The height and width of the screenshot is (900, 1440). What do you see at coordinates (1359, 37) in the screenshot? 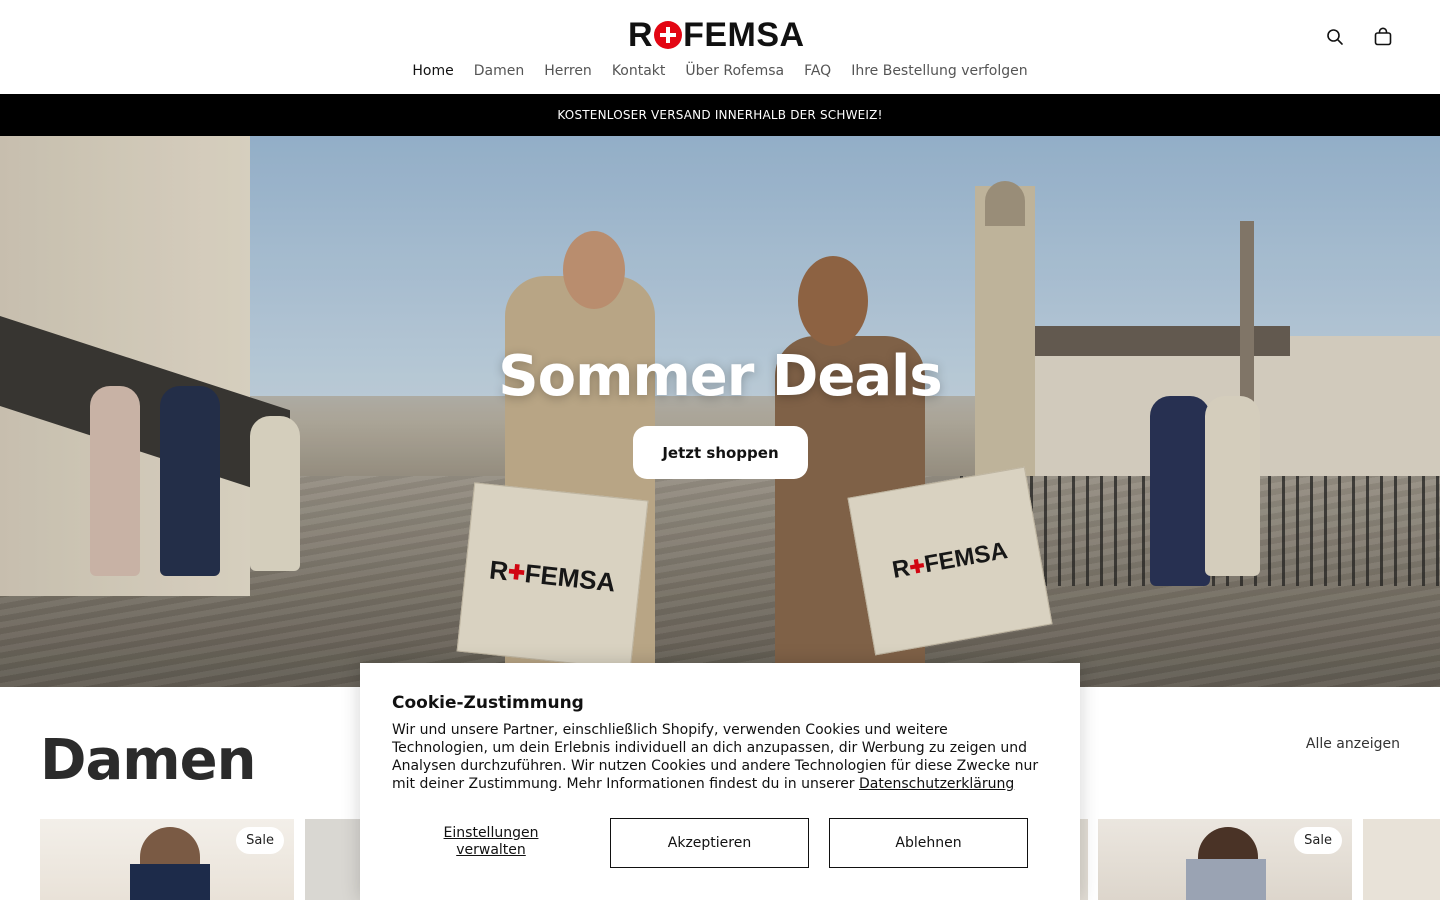
I see `header-actions` at bounding box center [1359, 37].